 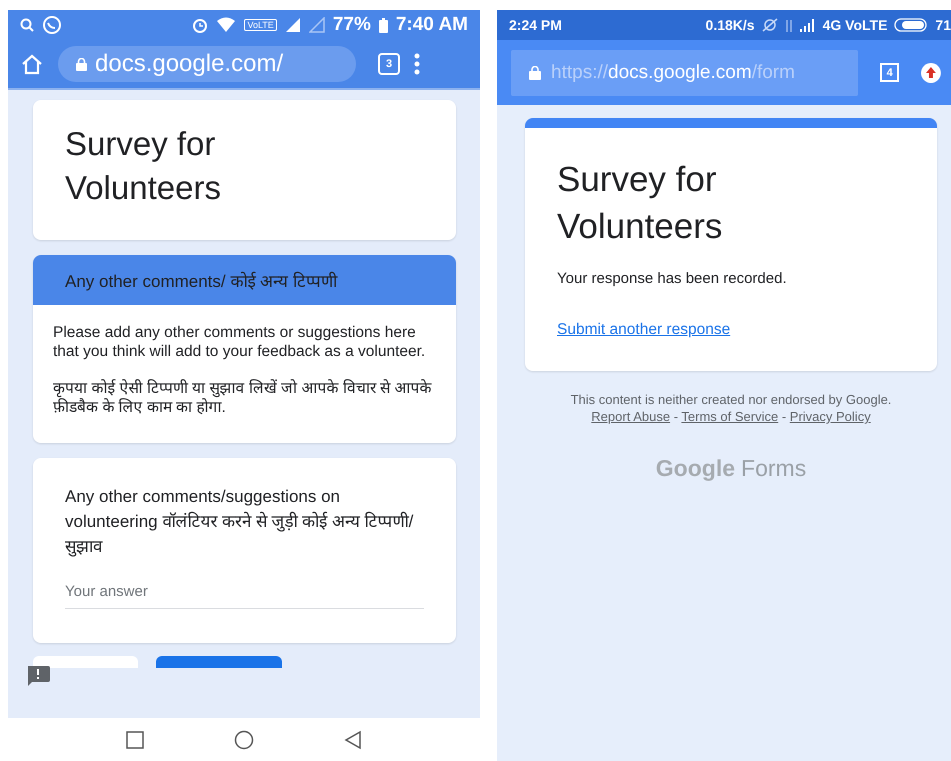 What do you see at coordinates (730, 25) in the screenshot?
I see `network-speed: 0.18K/s` at bounding box center [730, 25].